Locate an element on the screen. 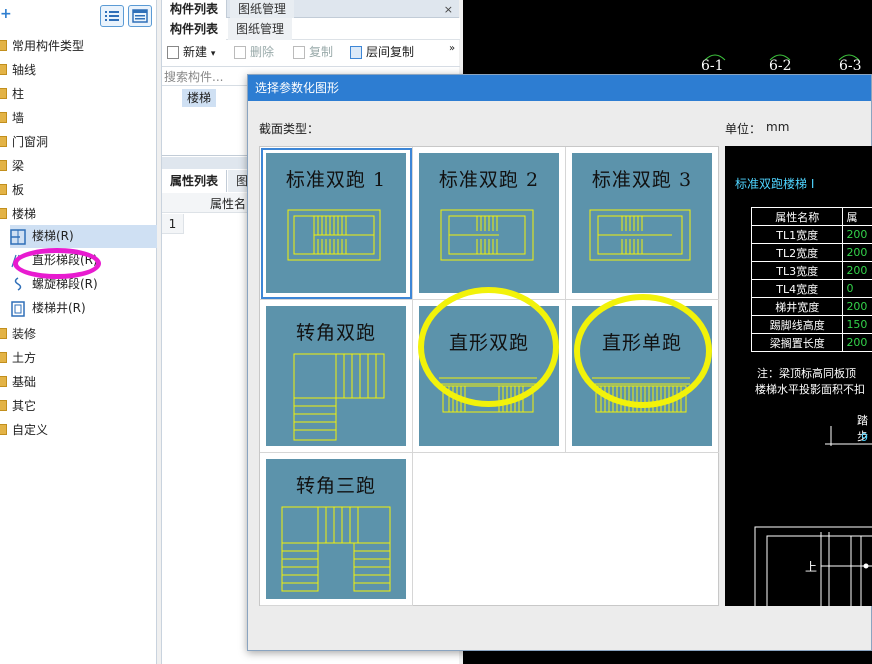  tree-item-label: 其它 is located at coordinates (24, 406).